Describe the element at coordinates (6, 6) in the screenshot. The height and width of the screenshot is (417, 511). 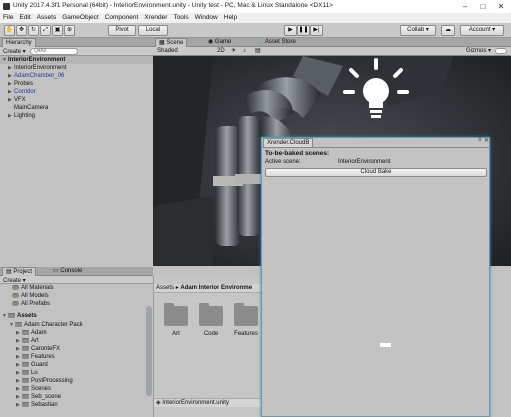
I see `unity-logo-icon` at that location.